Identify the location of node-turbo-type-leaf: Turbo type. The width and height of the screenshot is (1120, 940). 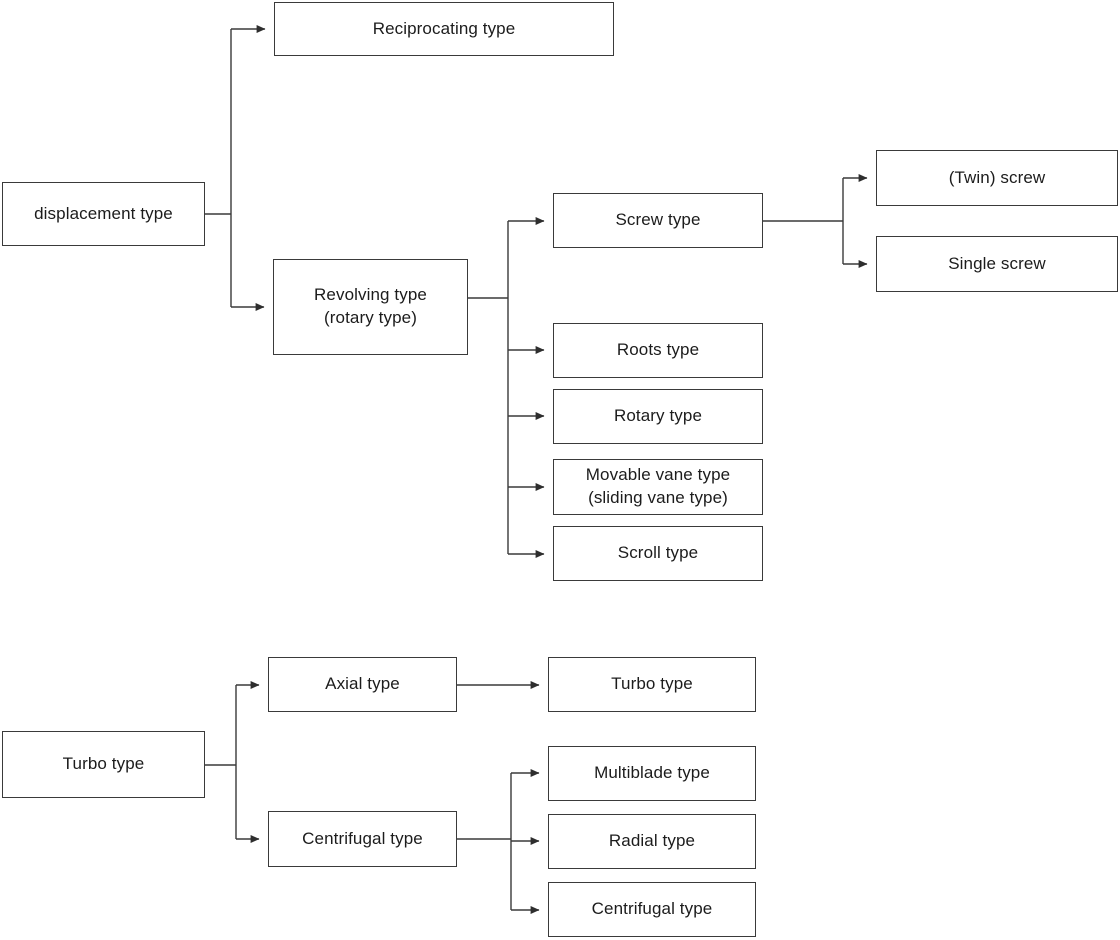
(652, 684).